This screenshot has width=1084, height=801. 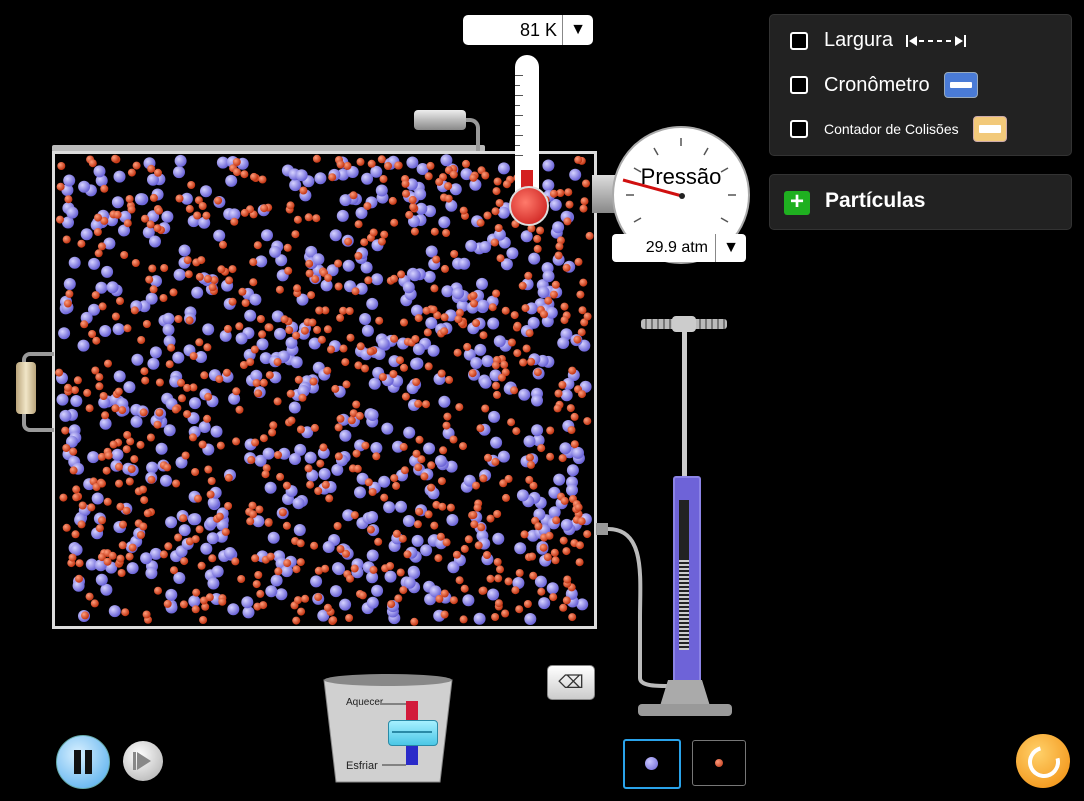 I want to click on reset-button, so click(x=1043, y=761).